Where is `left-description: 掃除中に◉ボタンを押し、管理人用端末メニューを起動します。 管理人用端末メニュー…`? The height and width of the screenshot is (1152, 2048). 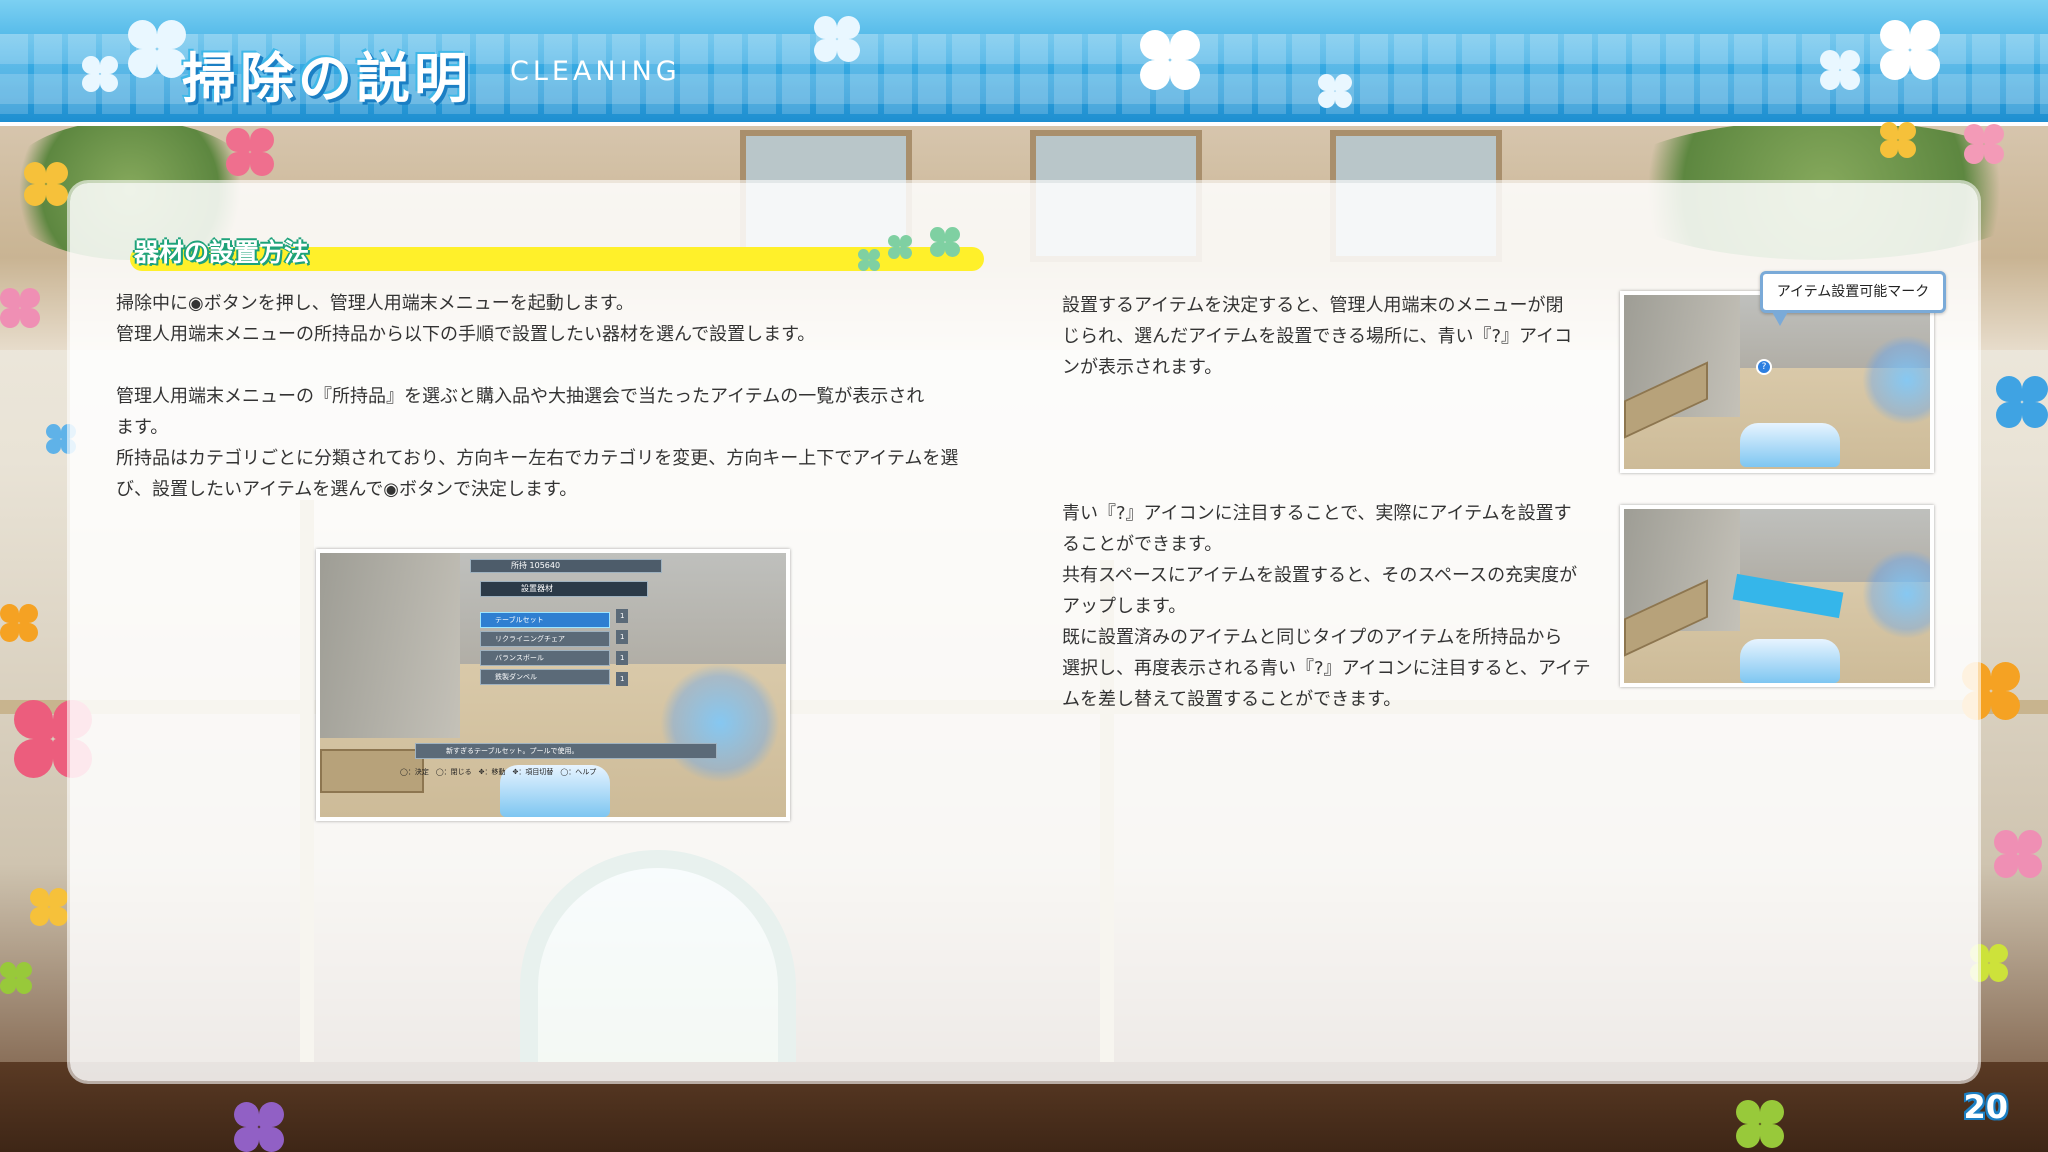
left-description: 掃除中に◉ボタンを押し、管理人用端末メニューを起動します。 管理人用端末メニュー… is located at coordinates (556, 396).